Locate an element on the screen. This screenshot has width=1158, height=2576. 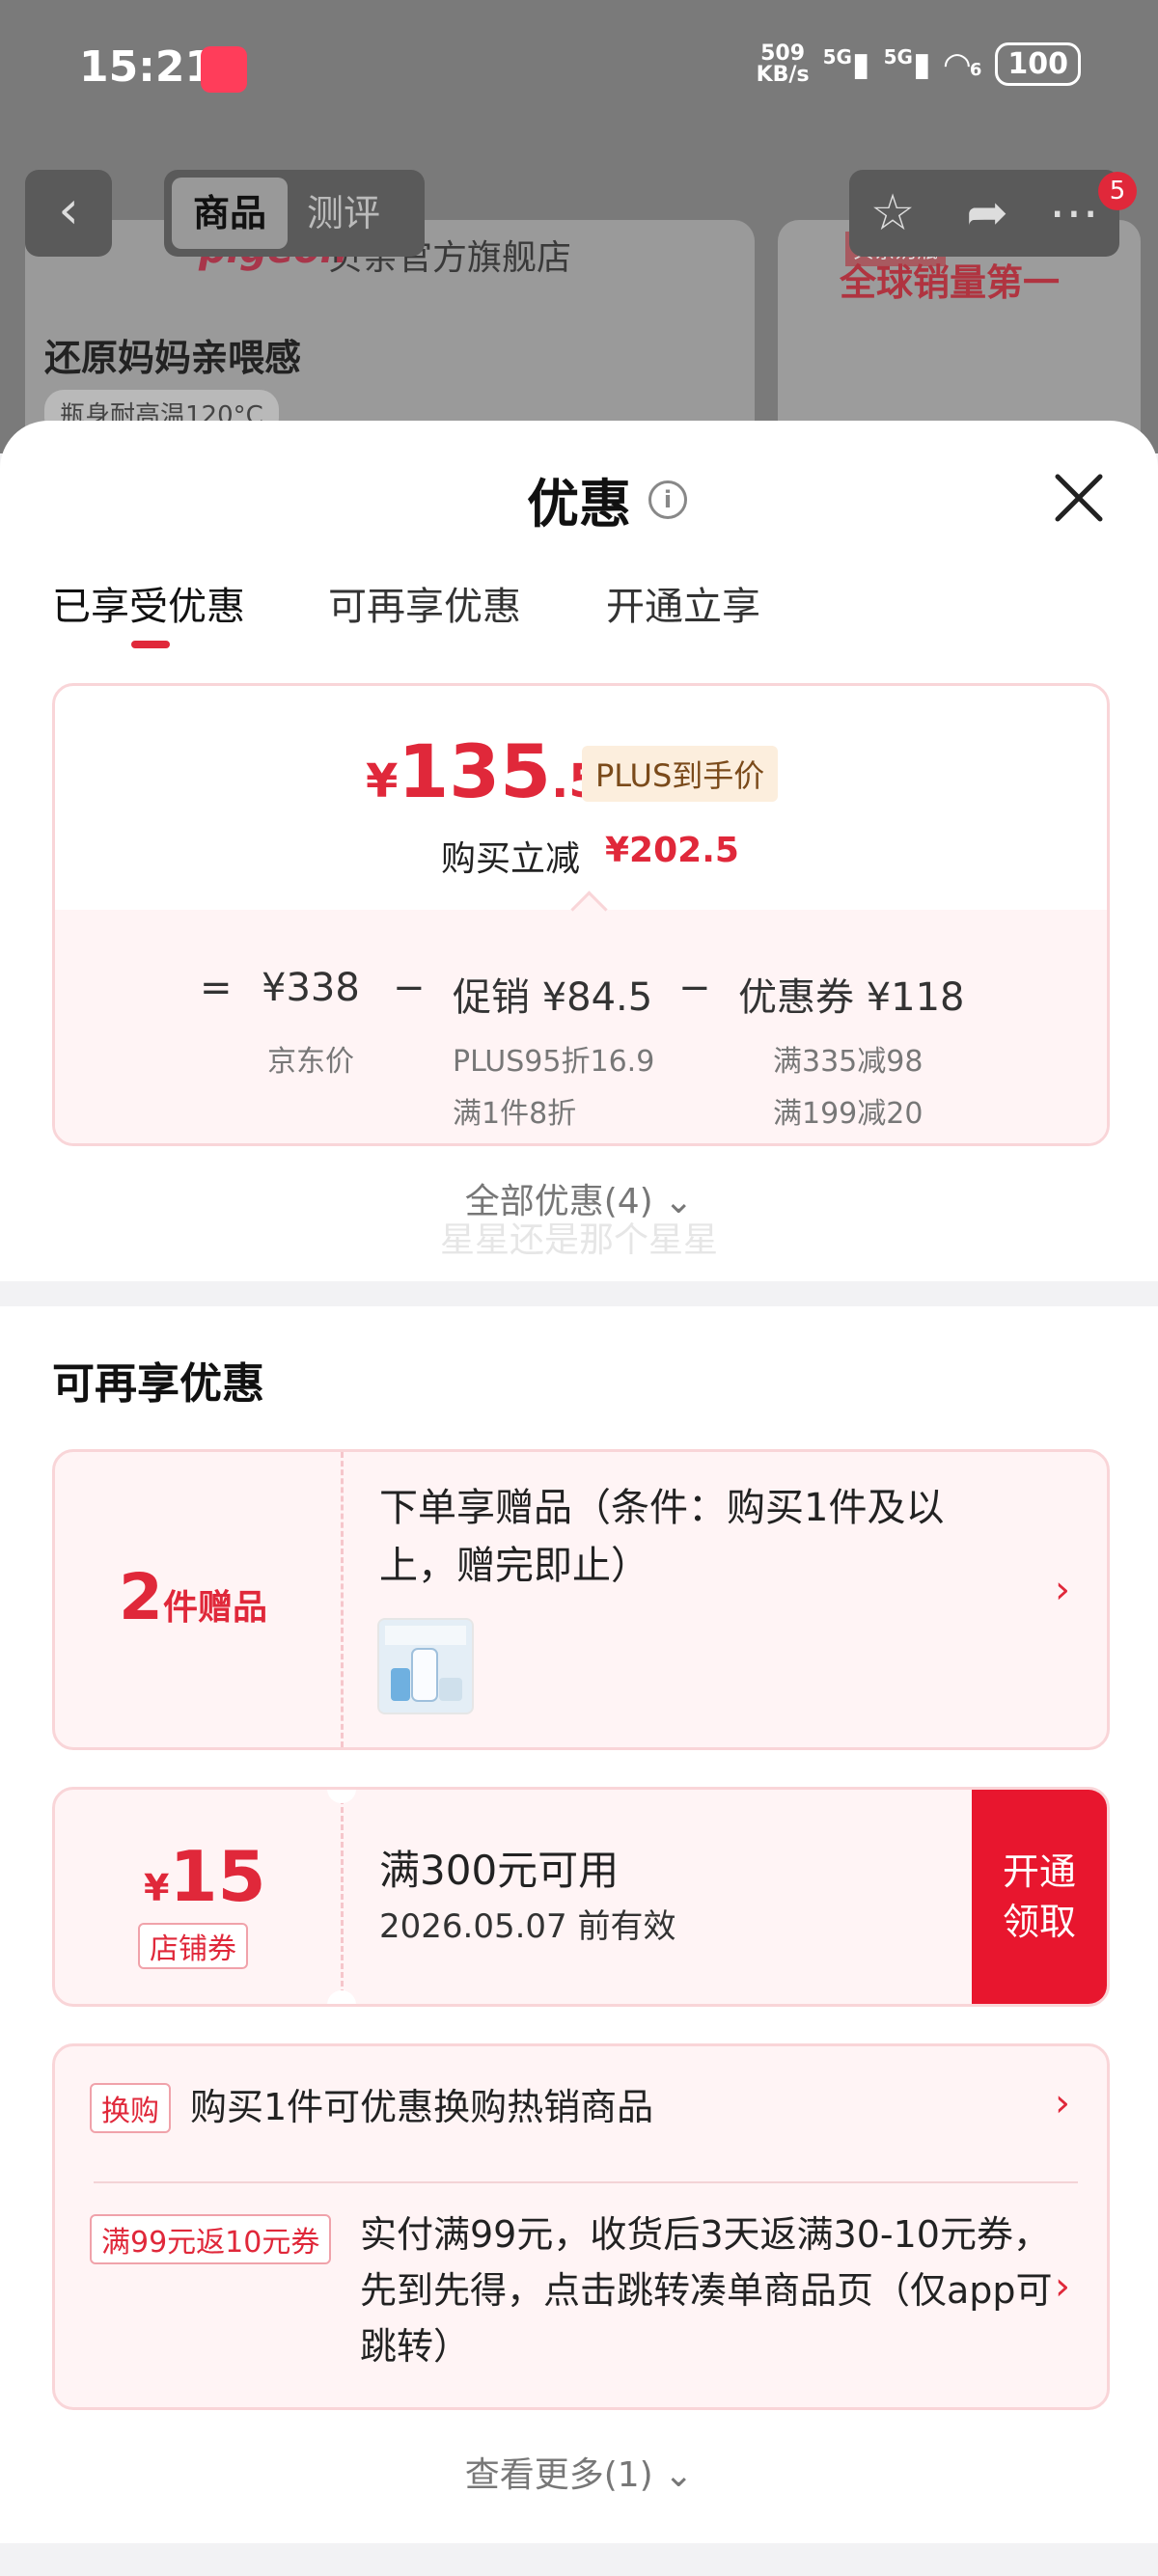
chevron-down-icon: ⌄ is located at coordinates (679, 2475).